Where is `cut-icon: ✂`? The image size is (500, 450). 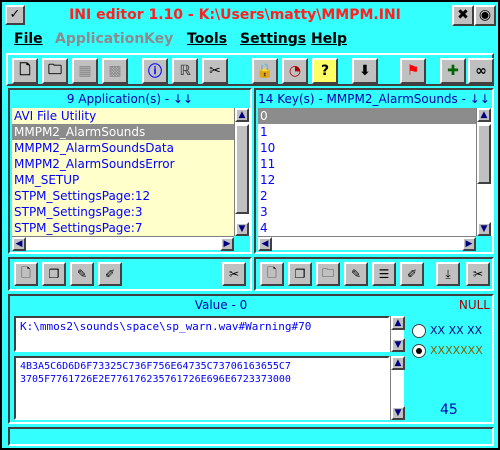
cut-icon: ✂ is located at coordinates (215, 71).